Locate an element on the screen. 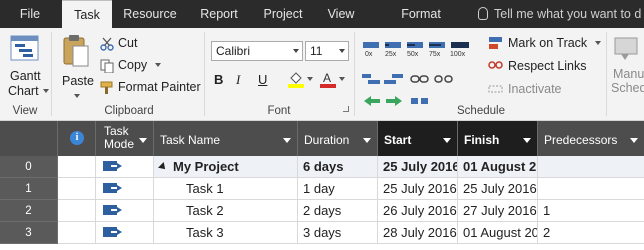 The width and height of the screenshot is (644, 250). task-name-cell: My Project is located at coordinates (226, 167).